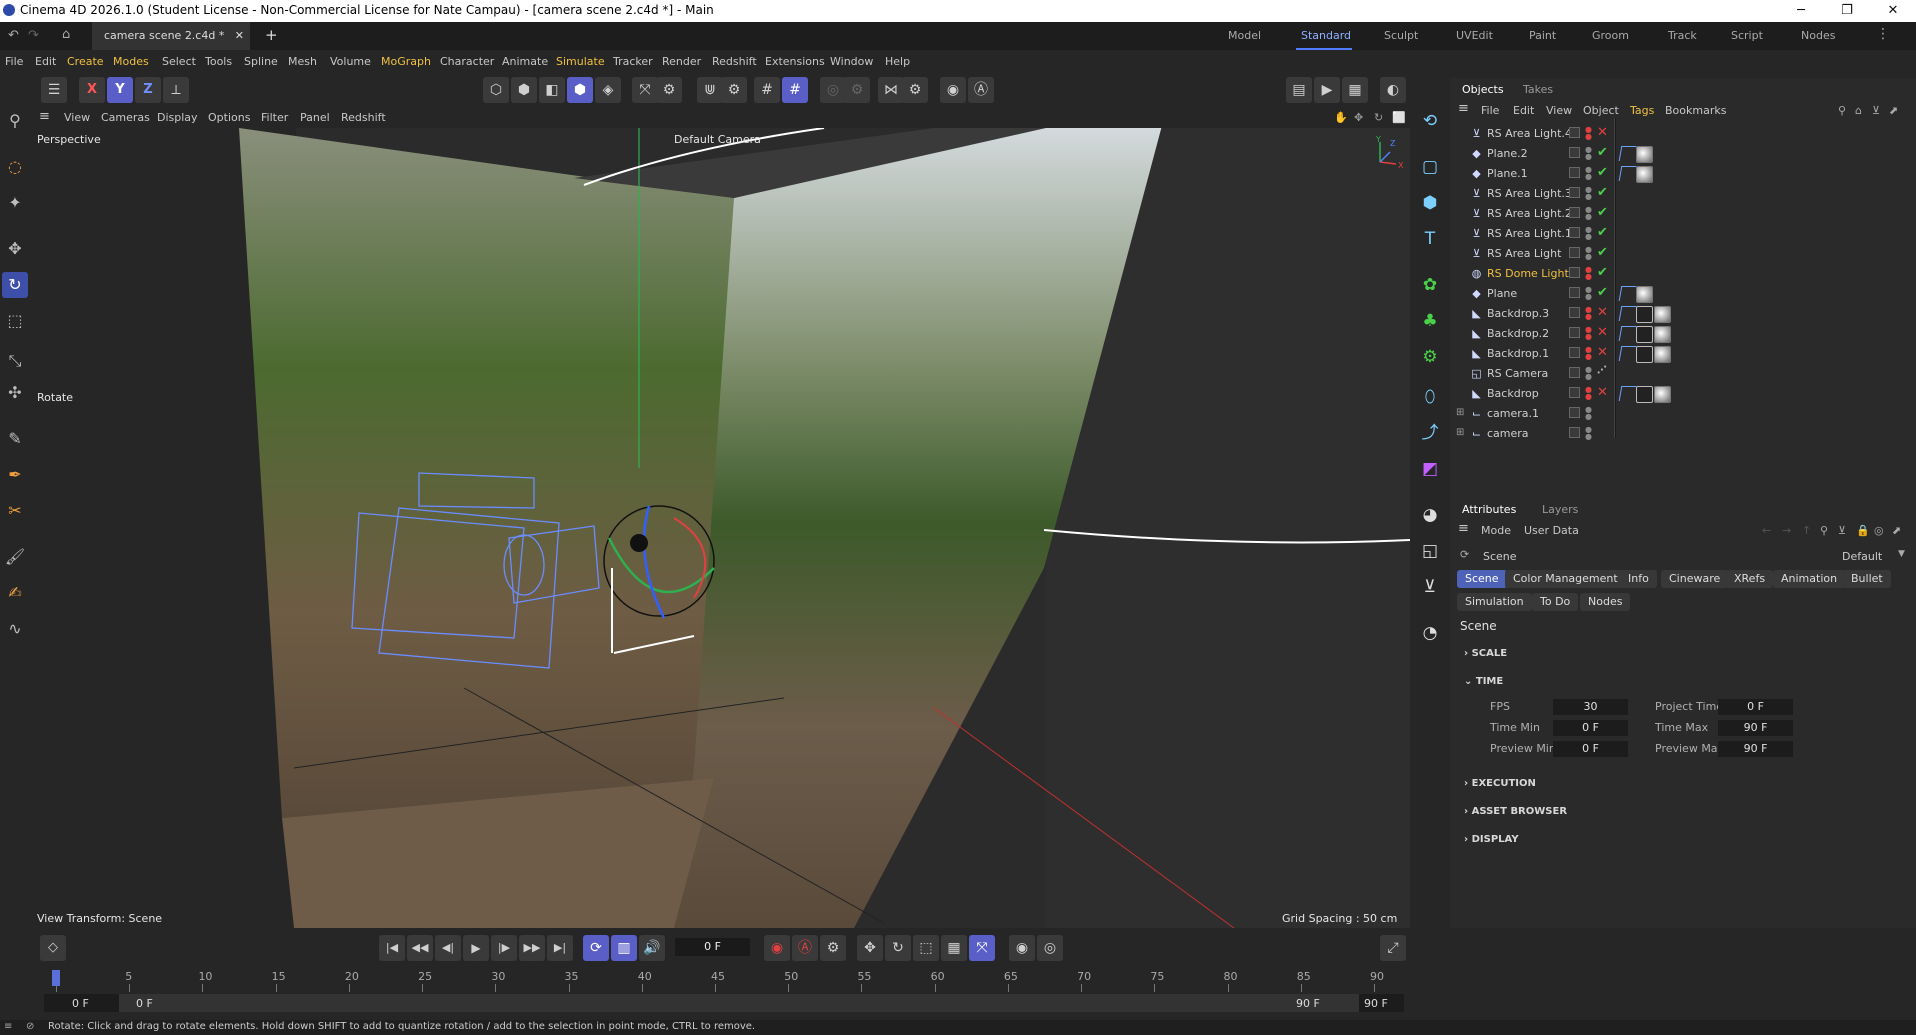  What do you see at coordinates (805, 948) in the screenshot?
I see `autokey-button: Ⓐ` at bounding box center [805, 948].